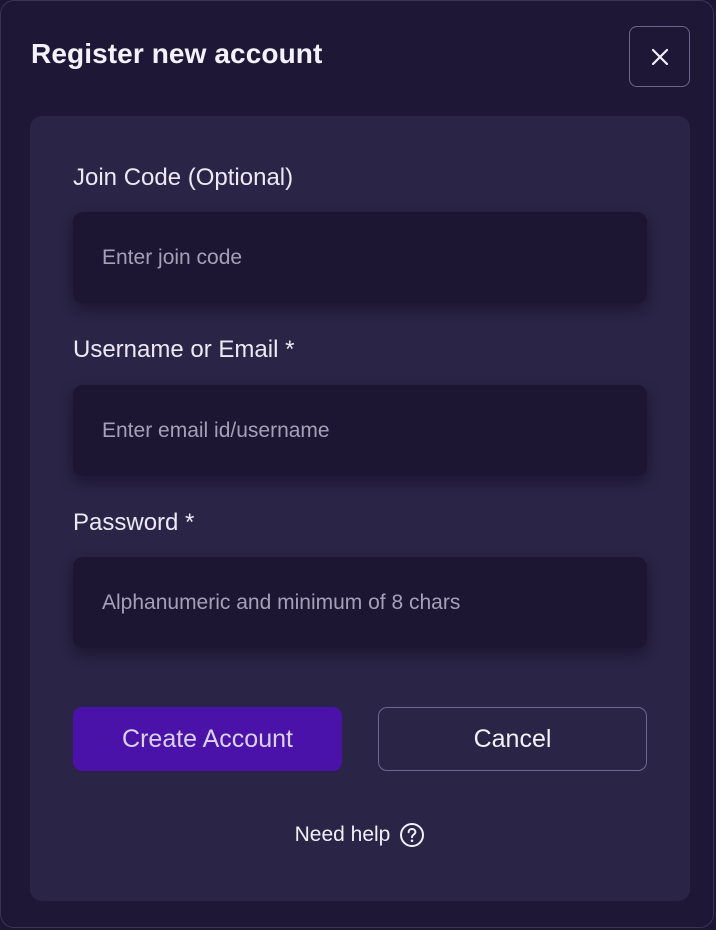 The width and height of the screenshot is (716, 930). Describe the element at coordinates (134, 522) in the screenshot. I see `password-label: Password *` at that location.